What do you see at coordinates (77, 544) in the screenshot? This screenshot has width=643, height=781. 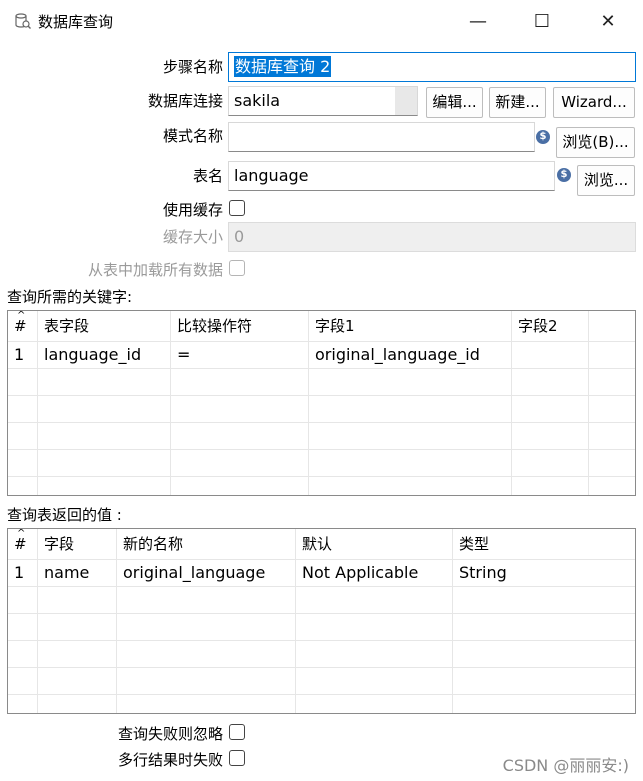 I see `column-header: 字段` at bounding box center [77, 544].